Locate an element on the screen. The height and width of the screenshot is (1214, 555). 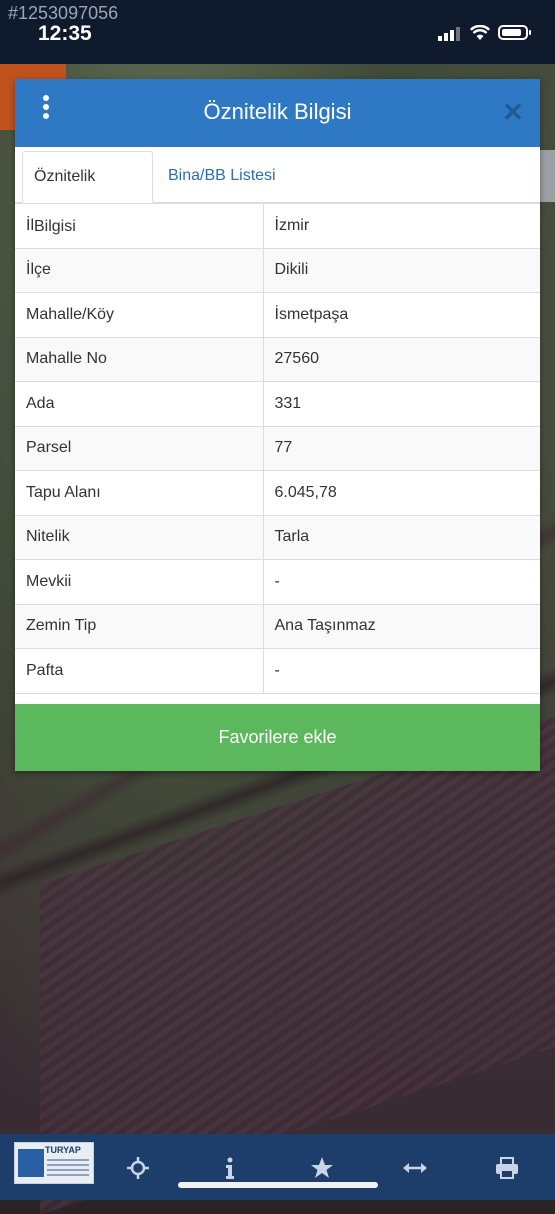
table-row: Parsel 77 is located at coordinates (277, 448).